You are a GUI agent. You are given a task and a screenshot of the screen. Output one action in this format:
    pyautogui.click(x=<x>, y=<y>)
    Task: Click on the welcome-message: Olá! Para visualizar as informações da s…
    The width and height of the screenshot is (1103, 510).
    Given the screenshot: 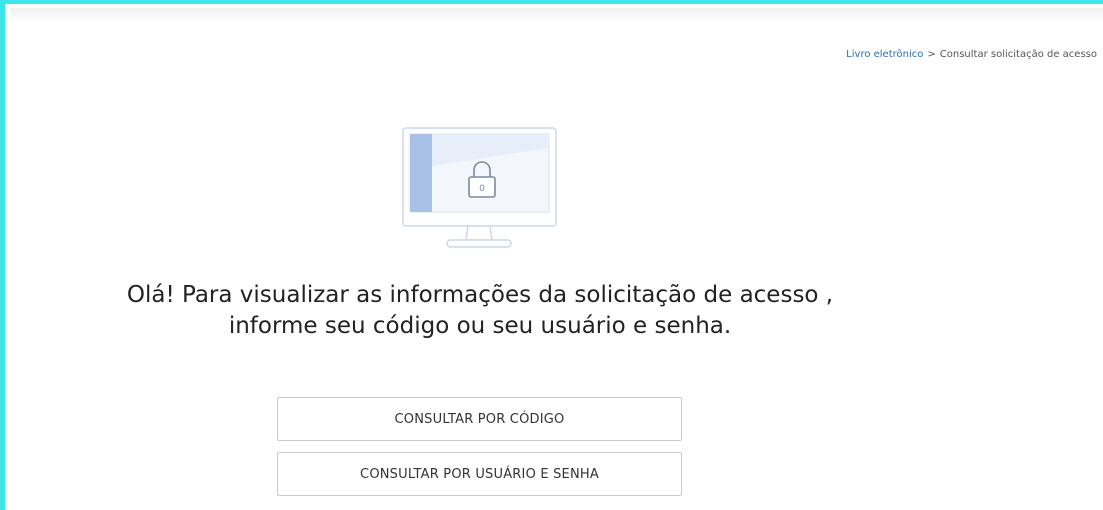 What is the action you would take?
    pyautogui.click(x=480, y=311)
    